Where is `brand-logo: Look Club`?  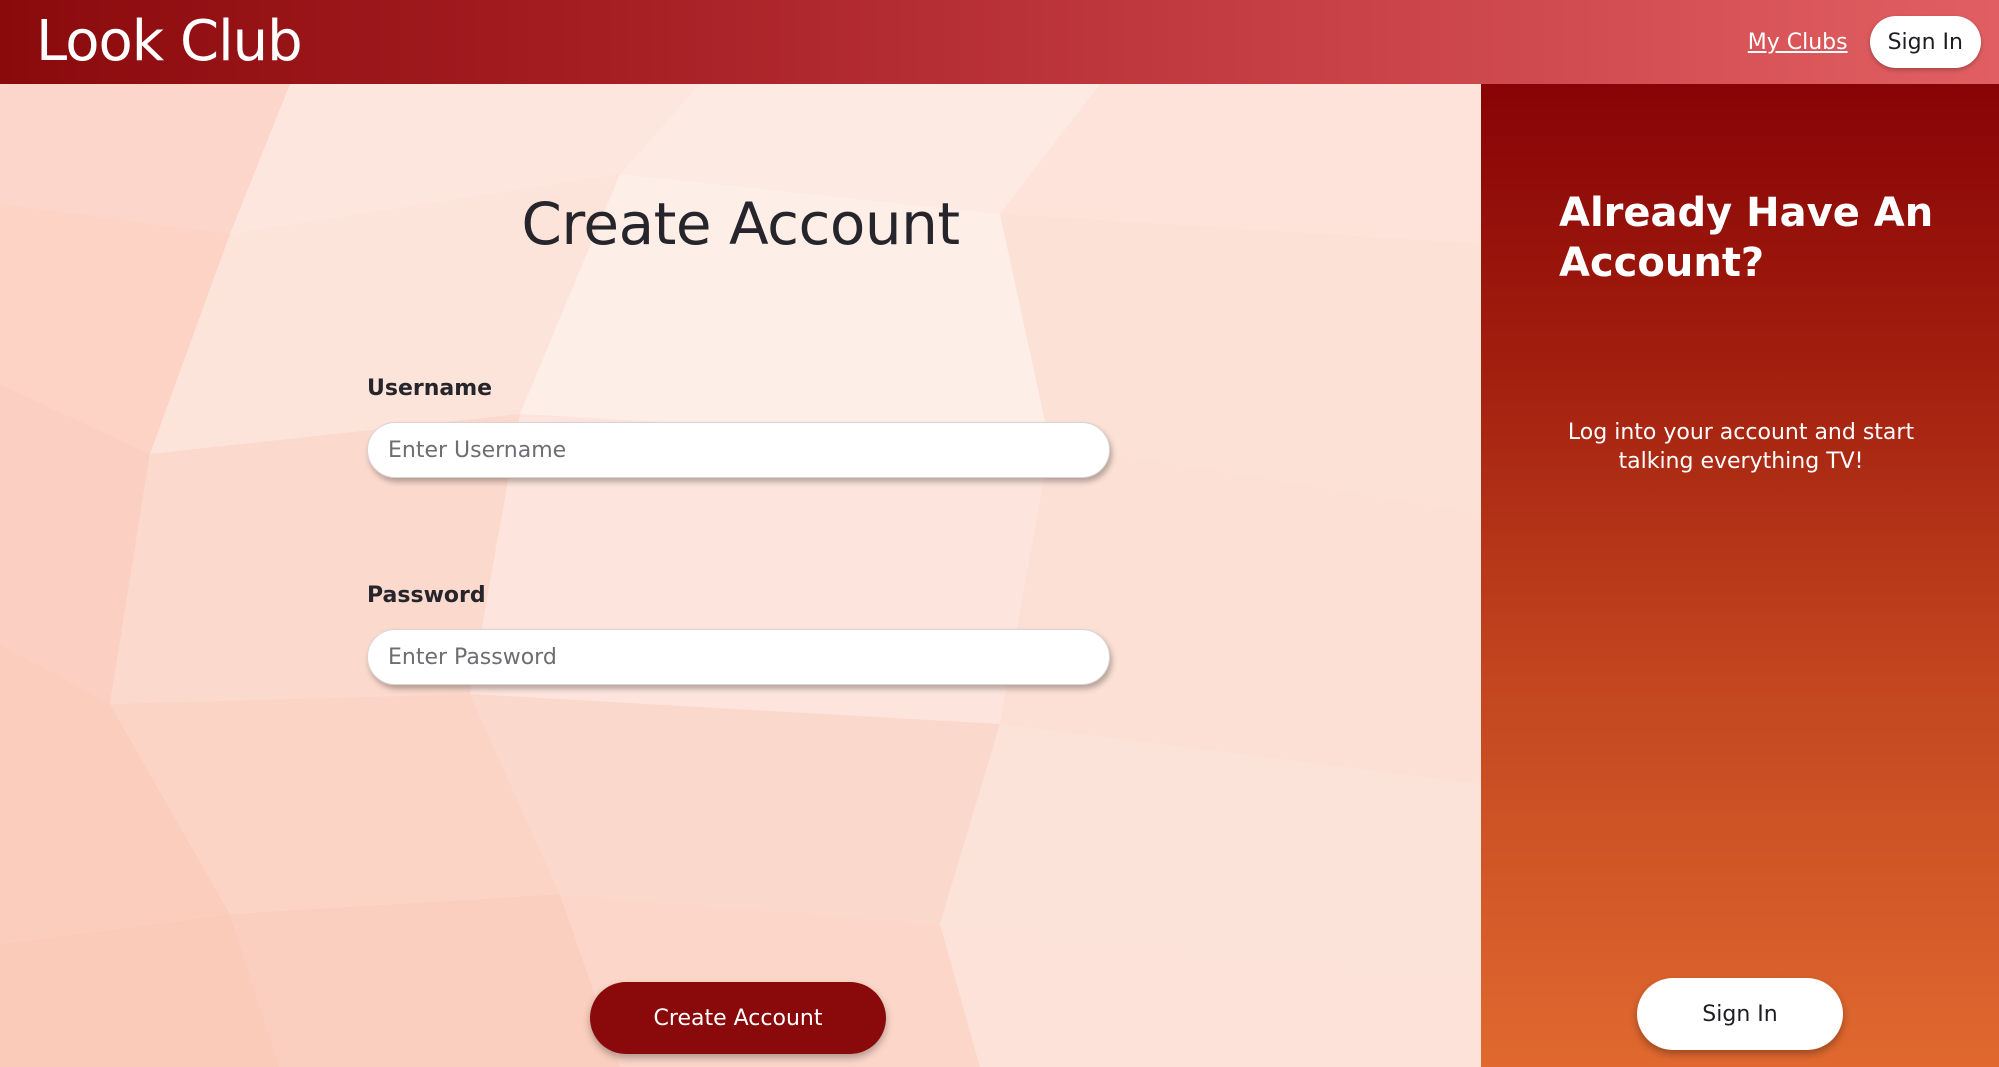
brand-logo: Look Club is located at coordinates (169, 42).